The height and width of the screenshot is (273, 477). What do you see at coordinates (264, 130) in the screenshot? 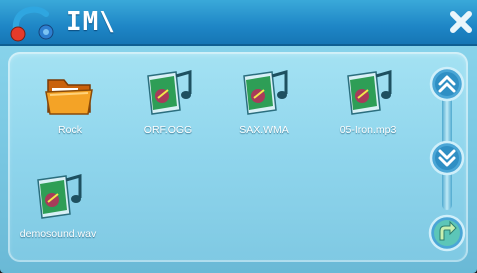
I see `item-label: SAX.WMA` at bounding box center [264, 130].